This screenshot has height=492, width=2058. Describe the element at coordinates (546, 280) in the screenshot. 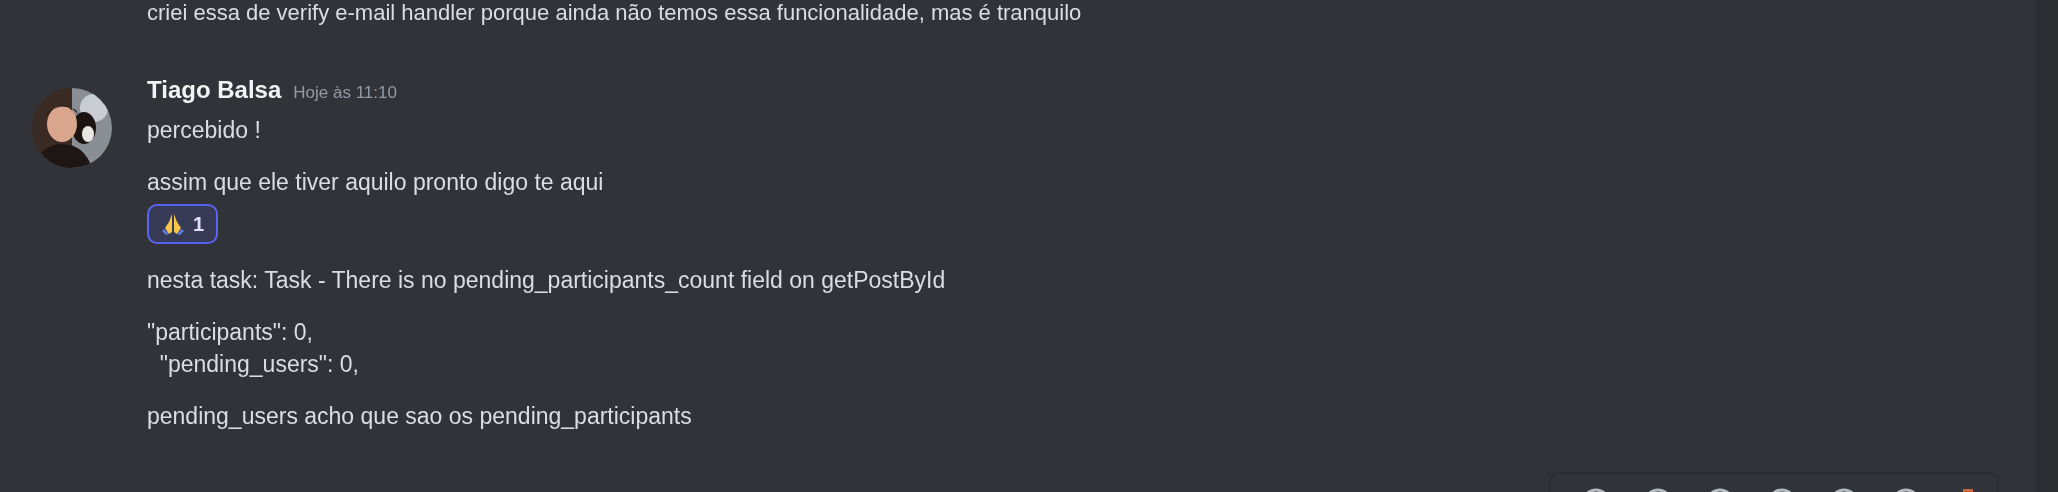

I see `message-text: nesta task: Task - There is no pending_participants_count field on getPostById` at that location.